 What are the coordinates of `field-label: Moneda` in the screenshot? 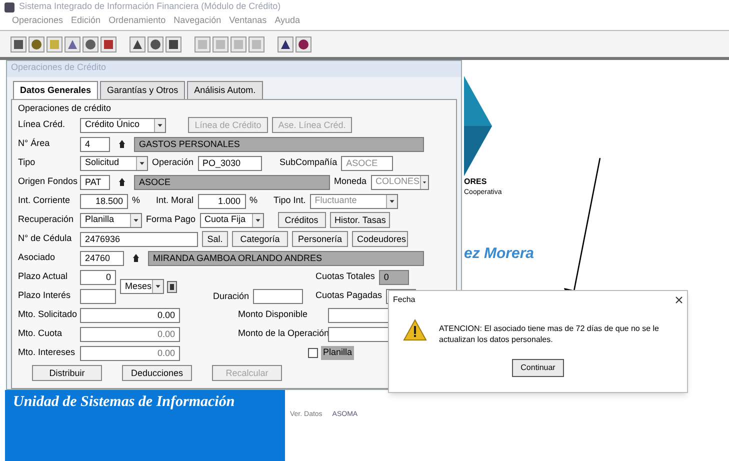 It's located at (350, 181).